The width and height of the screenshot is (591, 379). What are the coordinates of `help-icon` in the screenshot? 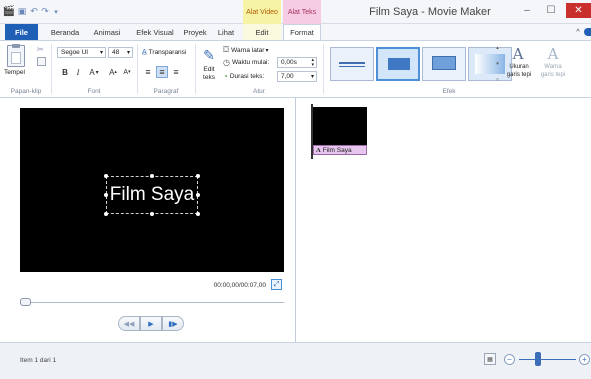 It's located at (587, 32).